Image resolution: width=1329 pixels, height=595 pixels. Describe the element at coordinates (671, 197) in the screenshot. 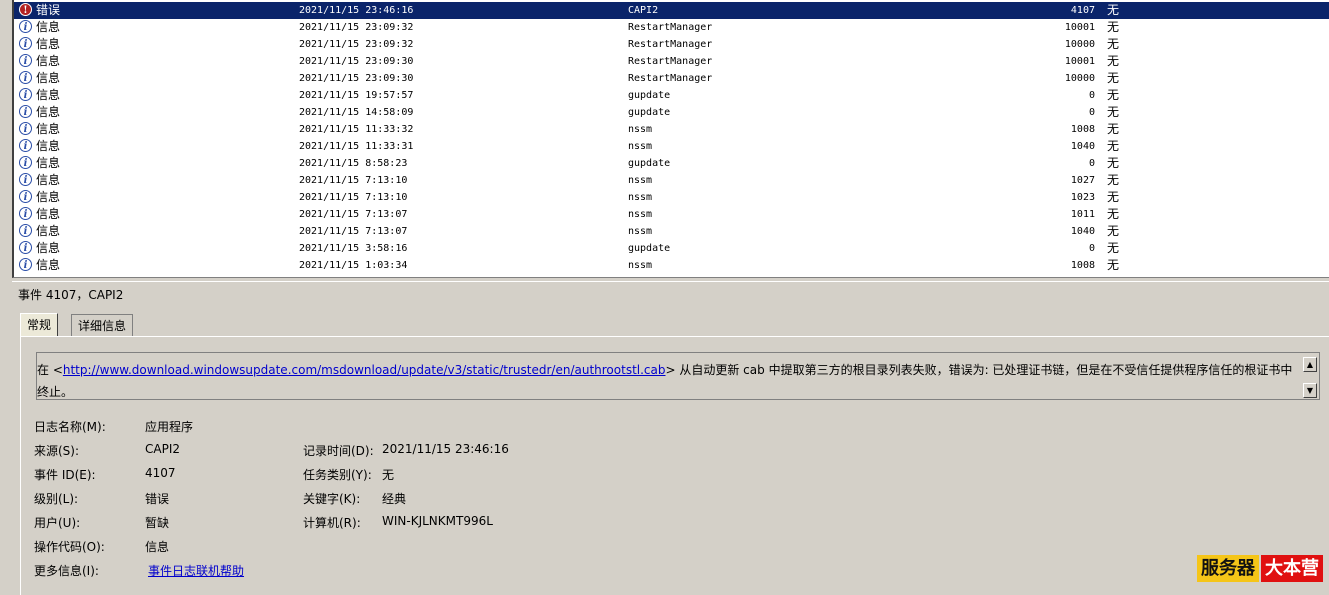

I see `event-row: i 信息 2021/11/15 7:13:10 nssm 1023 无` at that location.